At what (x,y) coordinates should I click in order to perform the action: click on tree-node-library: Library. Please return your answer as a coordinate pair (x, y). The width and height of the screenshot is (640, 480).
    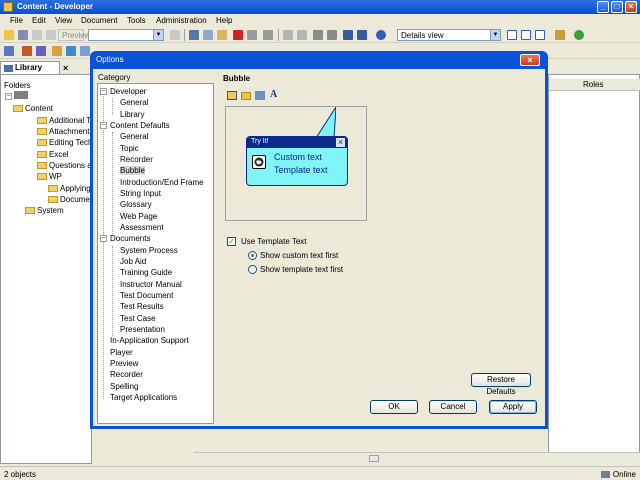
    Looking at the image, I should click on (132, 114).